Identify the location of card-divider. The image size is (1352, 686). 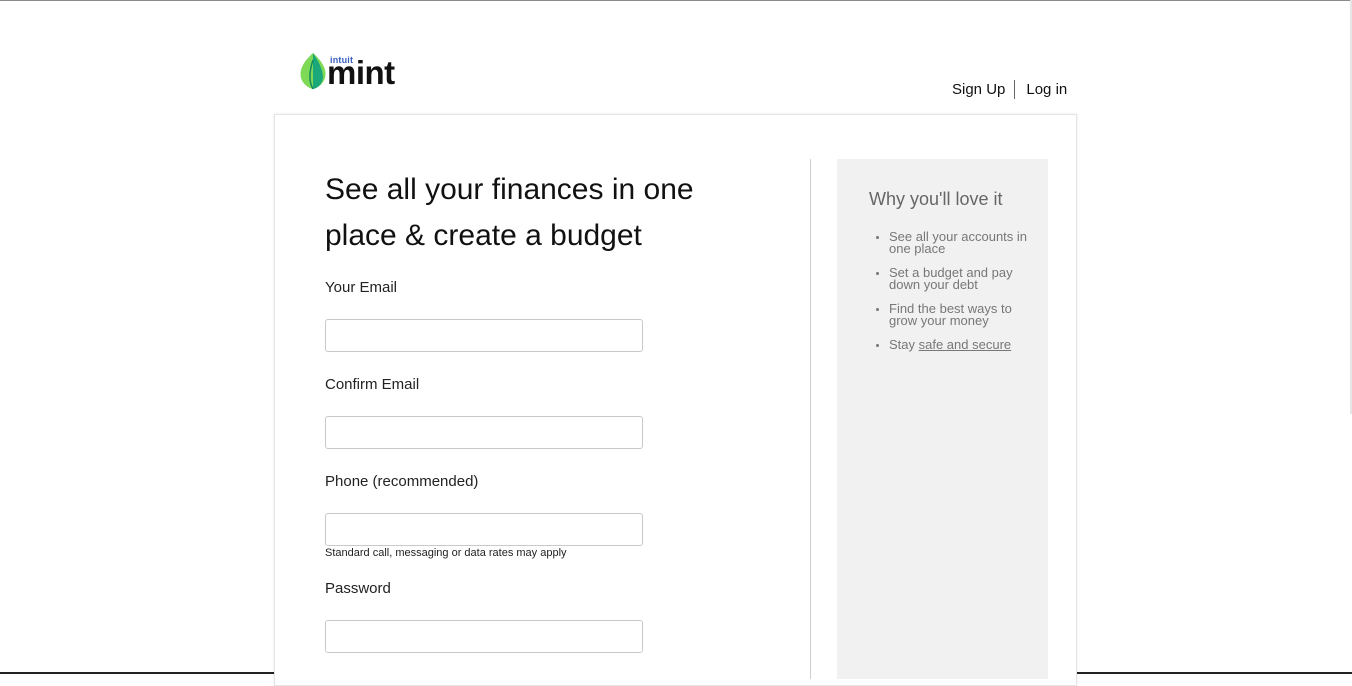
(810, 419).